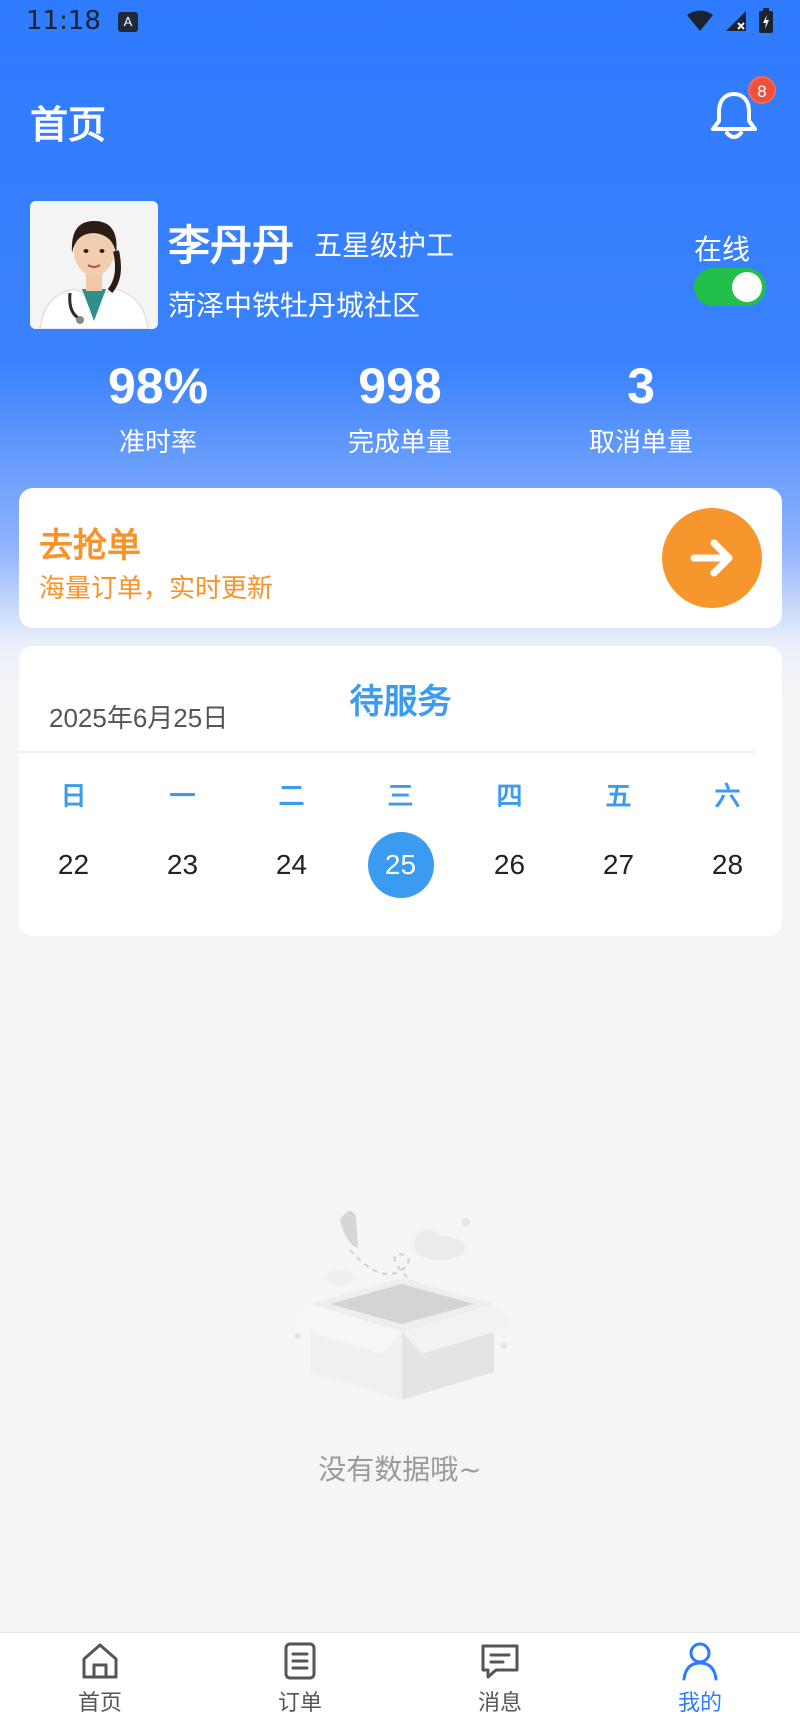 Image resolution: width=800 pixels, height=1727 pixels. I want to click on day-number: 24, so click(291, 864).